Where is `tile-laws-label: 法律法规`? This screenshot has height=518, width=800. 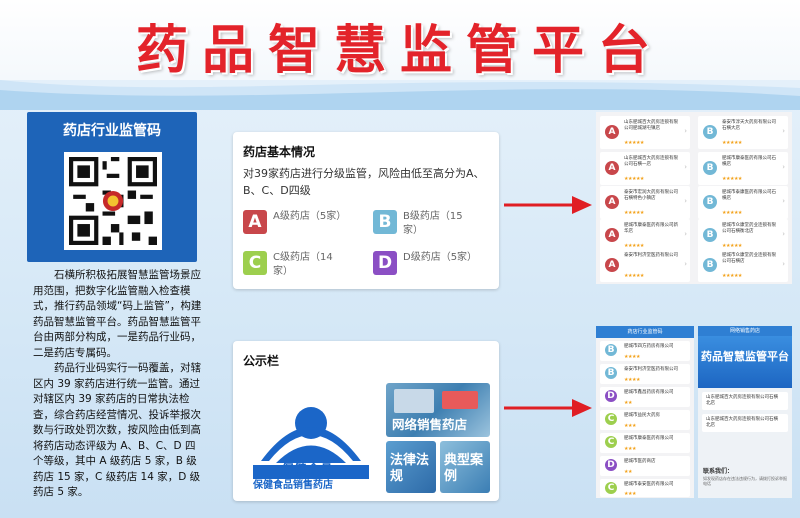 tile-laws-label: 法律法规 is located at coordinates (410, 468).